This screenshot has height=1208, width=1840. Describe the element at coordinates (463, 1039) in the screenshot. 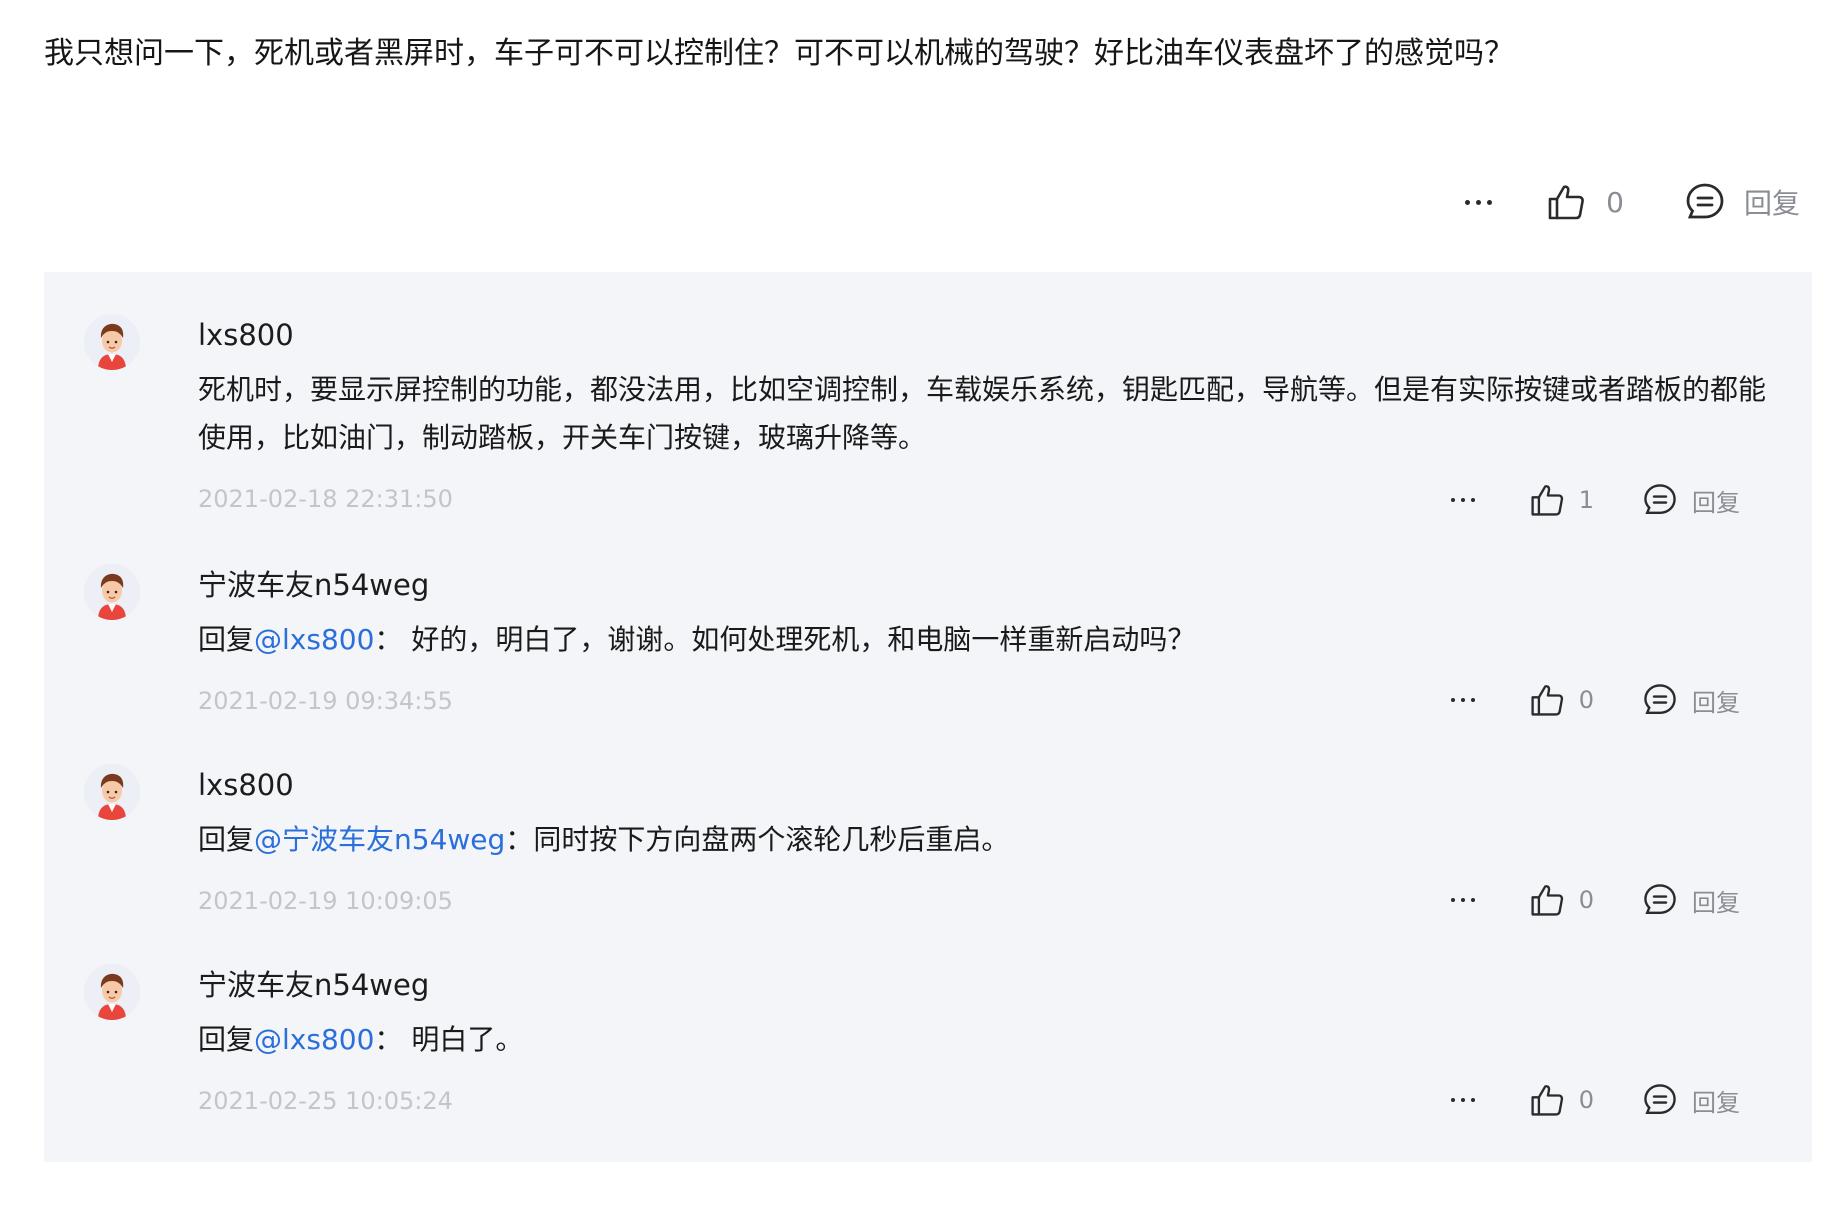

I see `comment-body: 明白了。` at that location.